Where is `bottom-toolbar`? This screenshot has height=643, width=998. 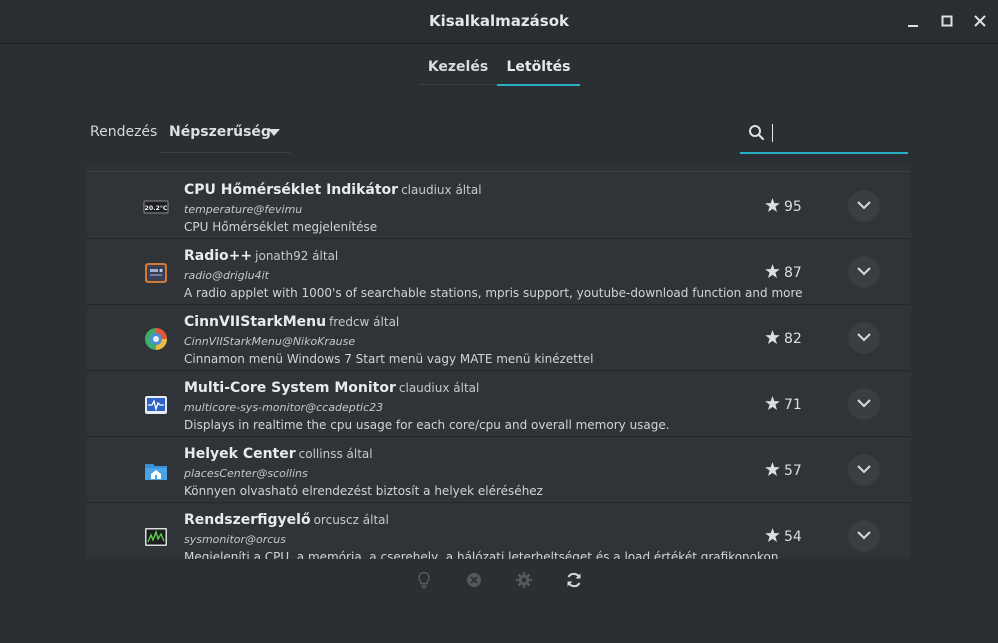
bottom-toolbar is located at coordinates (499, 581).